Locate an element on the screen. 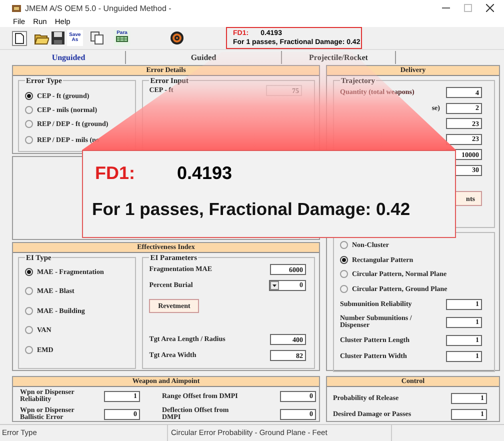 The image size is (504, 441). app-icon is located at coordinates (16, 8).